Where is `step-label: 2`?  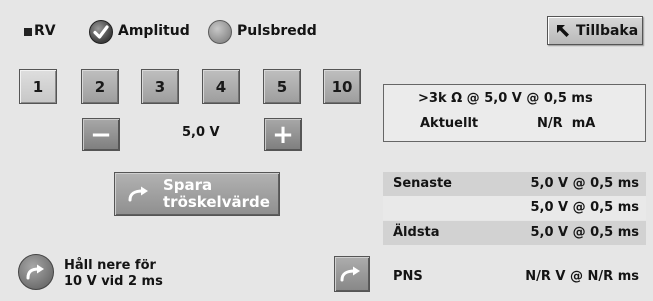
step-label: 2 is located at coordinates (100, 86).